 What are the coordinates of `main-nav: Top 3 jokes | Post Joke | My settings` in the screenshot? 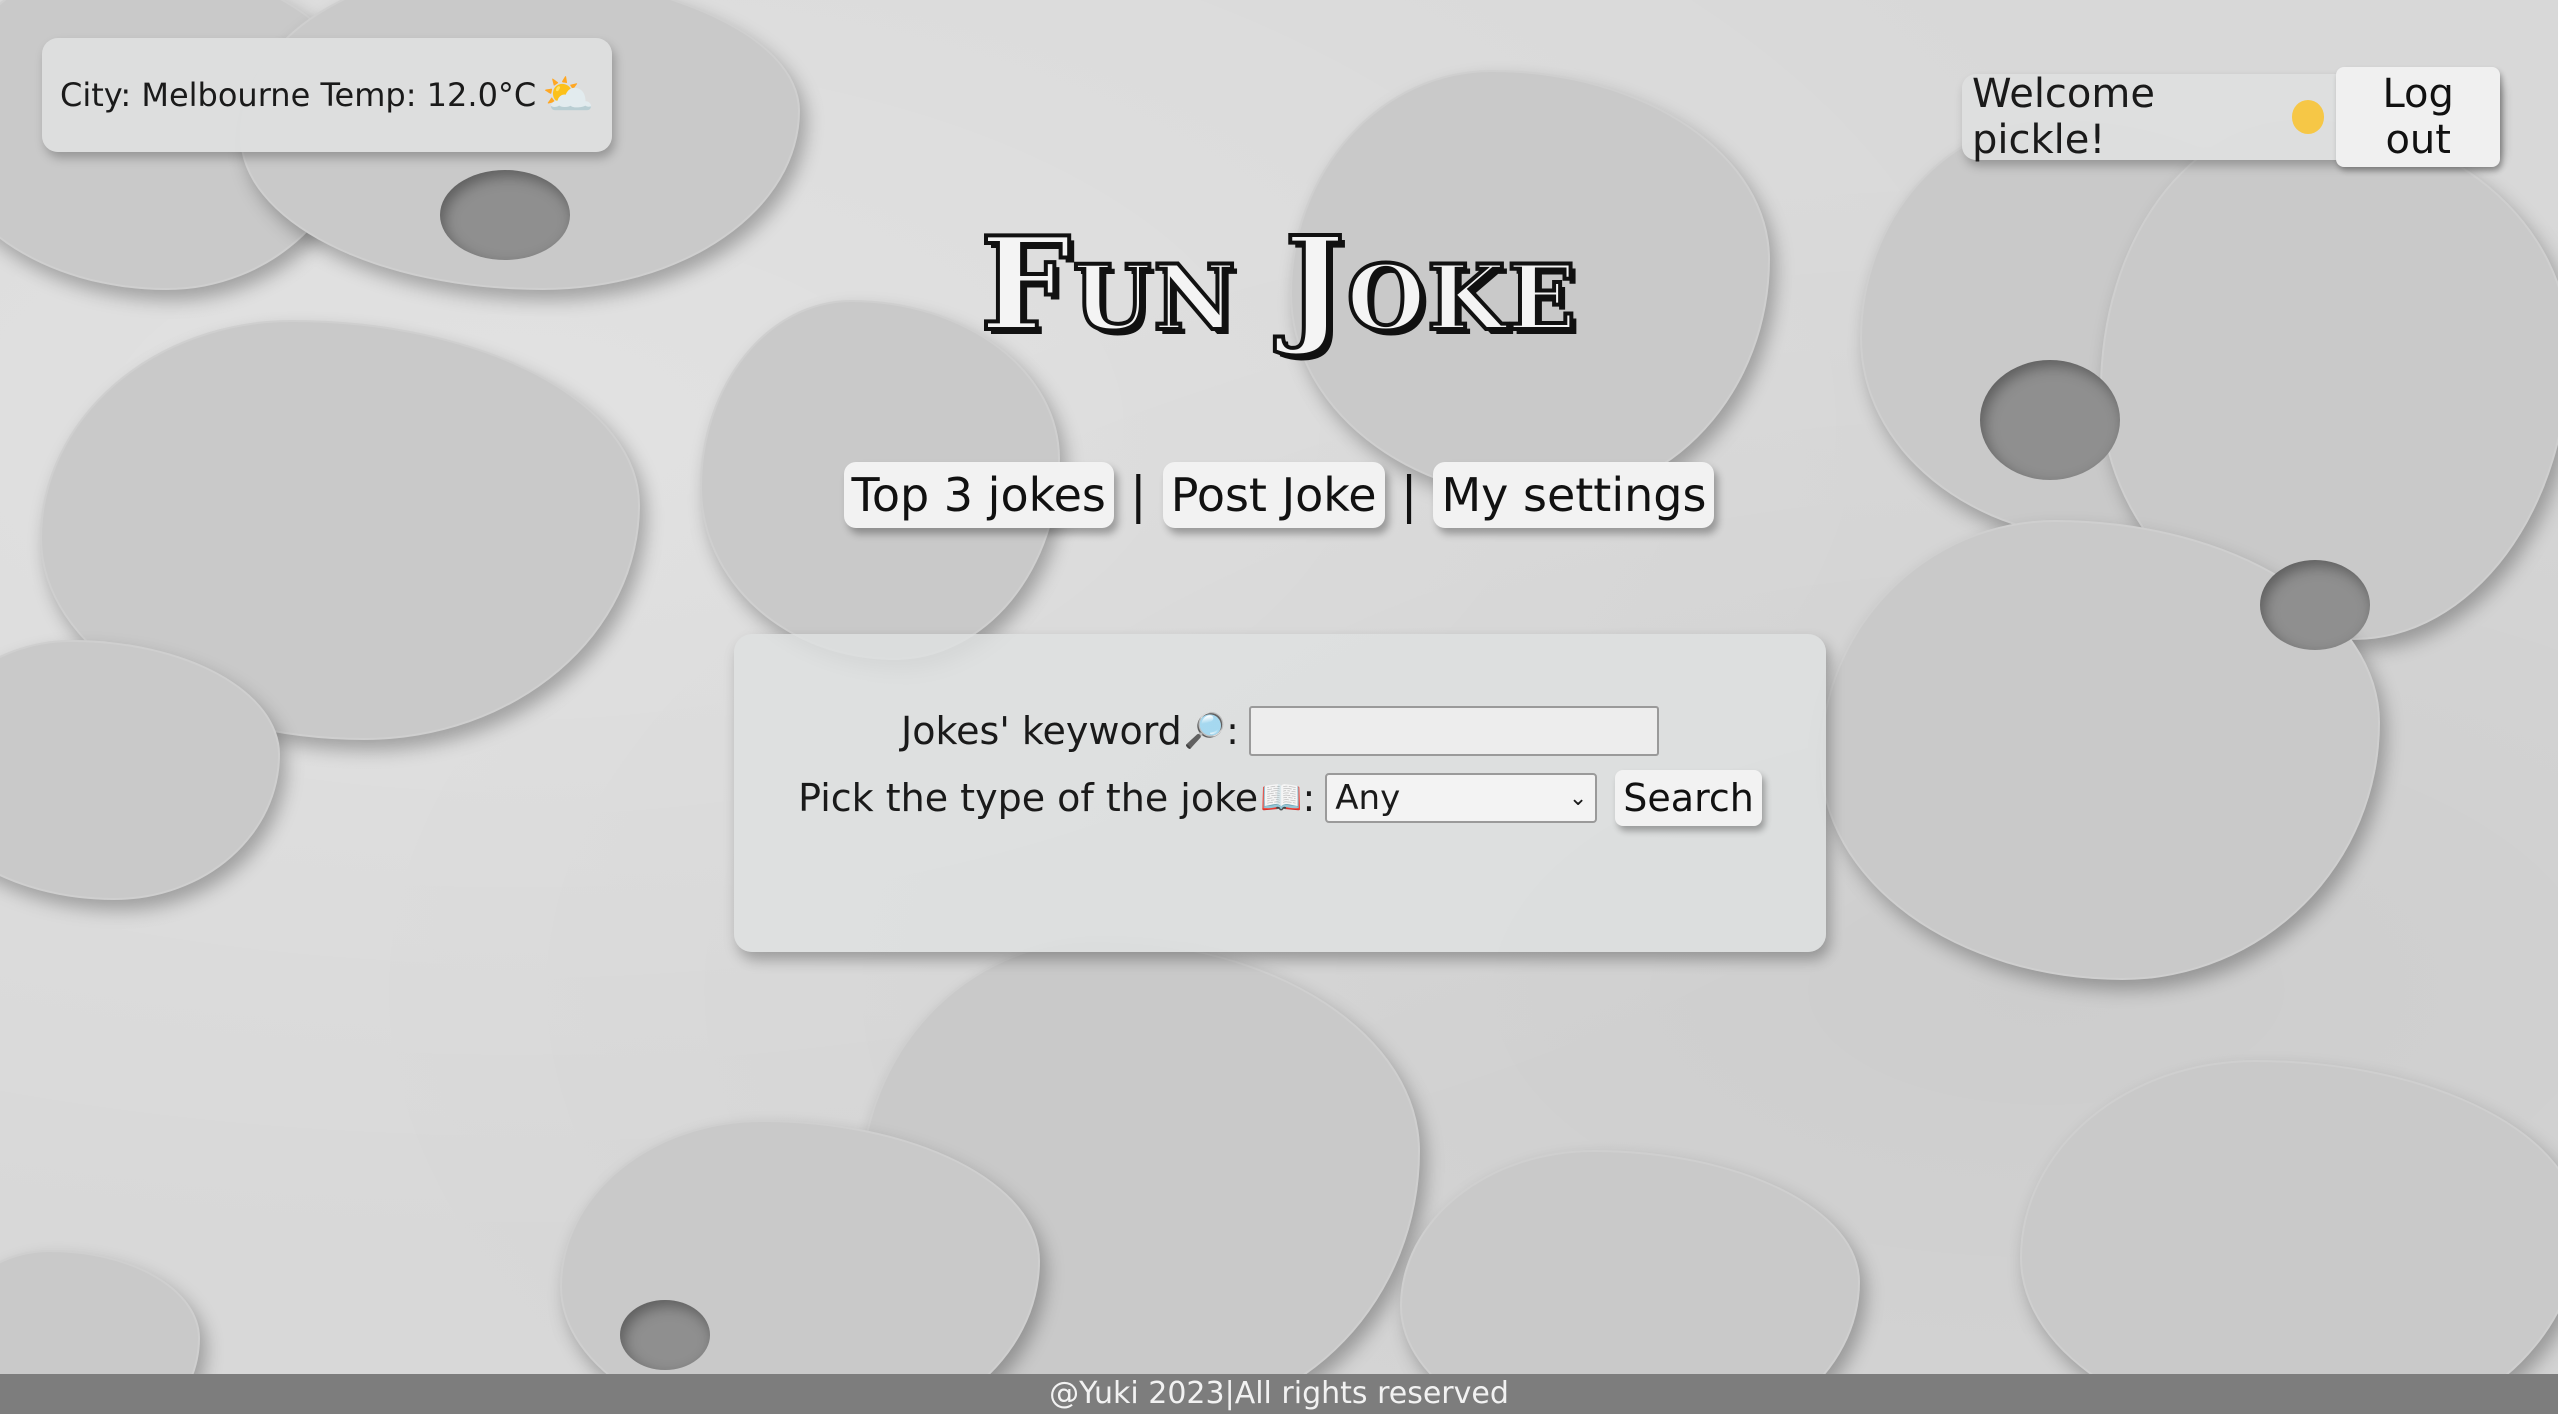 It's located at (1279, 495).